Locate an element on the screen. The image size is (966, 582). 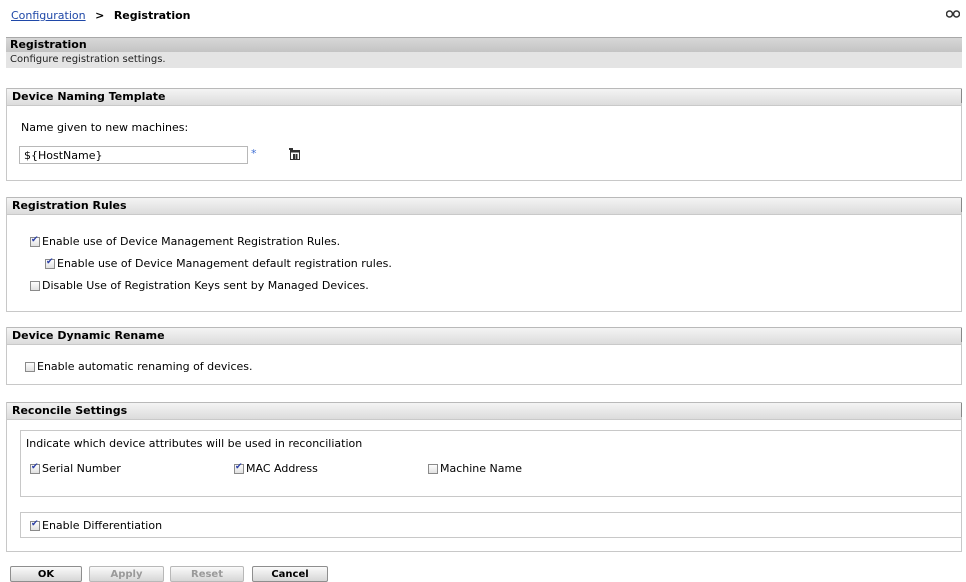
dynamic-rename-header: Device Dynamic Rename is located at coordinates (484, 336).